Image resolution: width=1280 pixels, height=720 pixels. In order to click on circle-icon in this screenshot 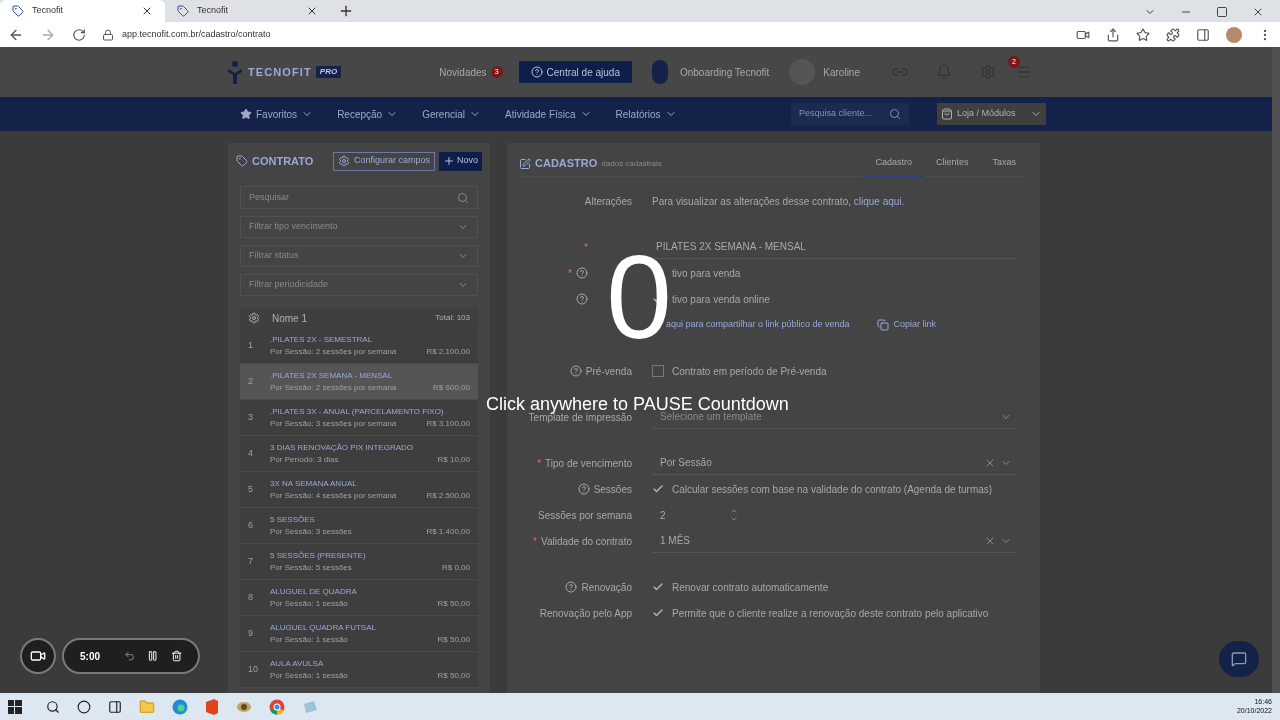, I will do `click(84, 706)`.